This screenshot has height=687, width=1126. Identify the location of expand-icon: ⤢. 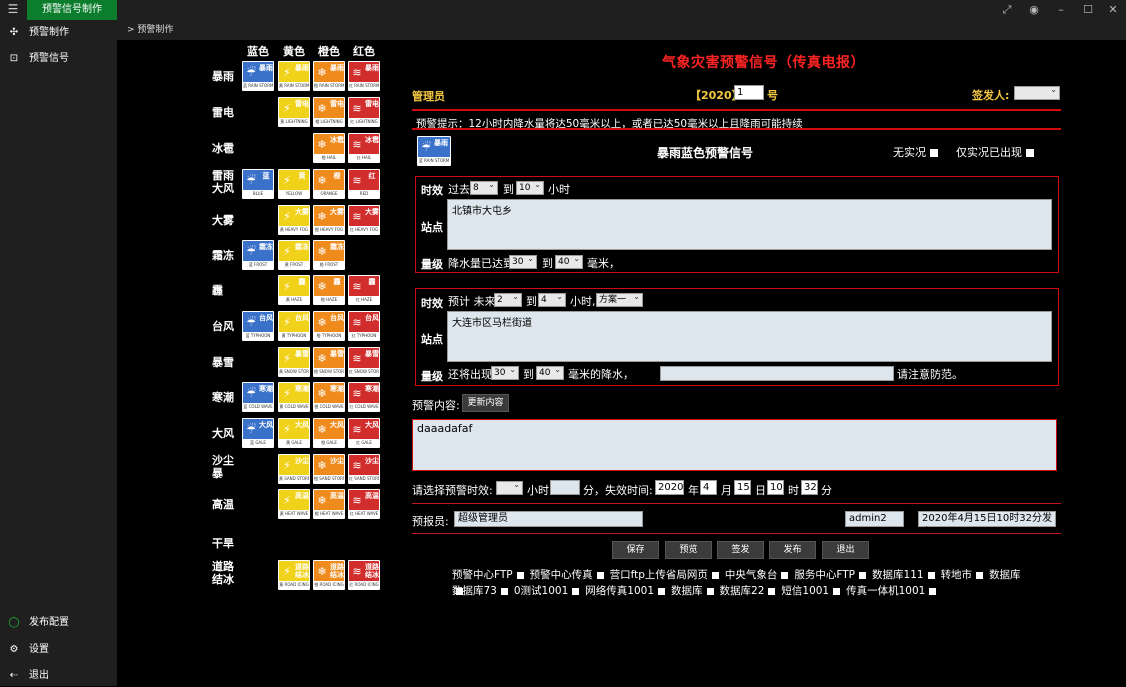
(1007, 10).